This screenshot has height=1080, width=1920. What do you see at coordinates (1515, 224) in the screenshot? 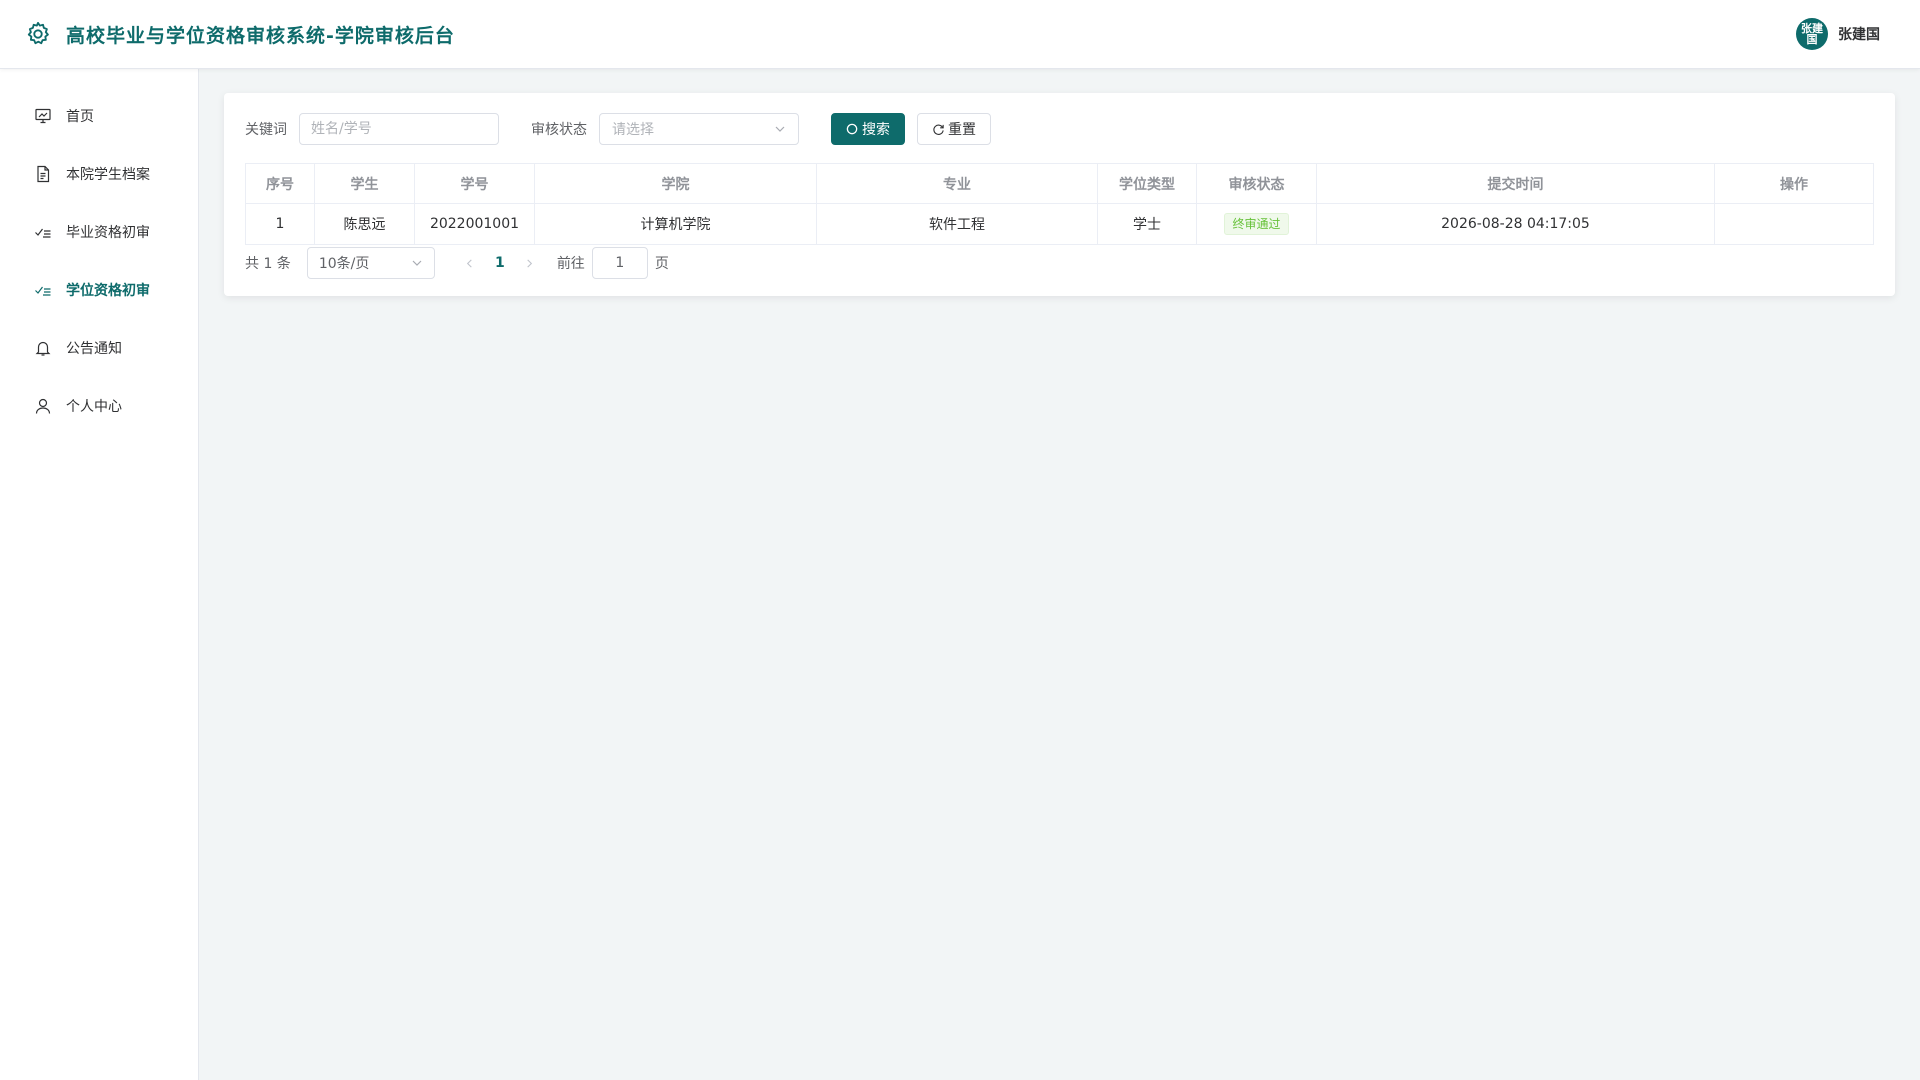
I see `cell-submitted-at: 2026-08-28 04:17:05` at bounding box center [1515, 224].